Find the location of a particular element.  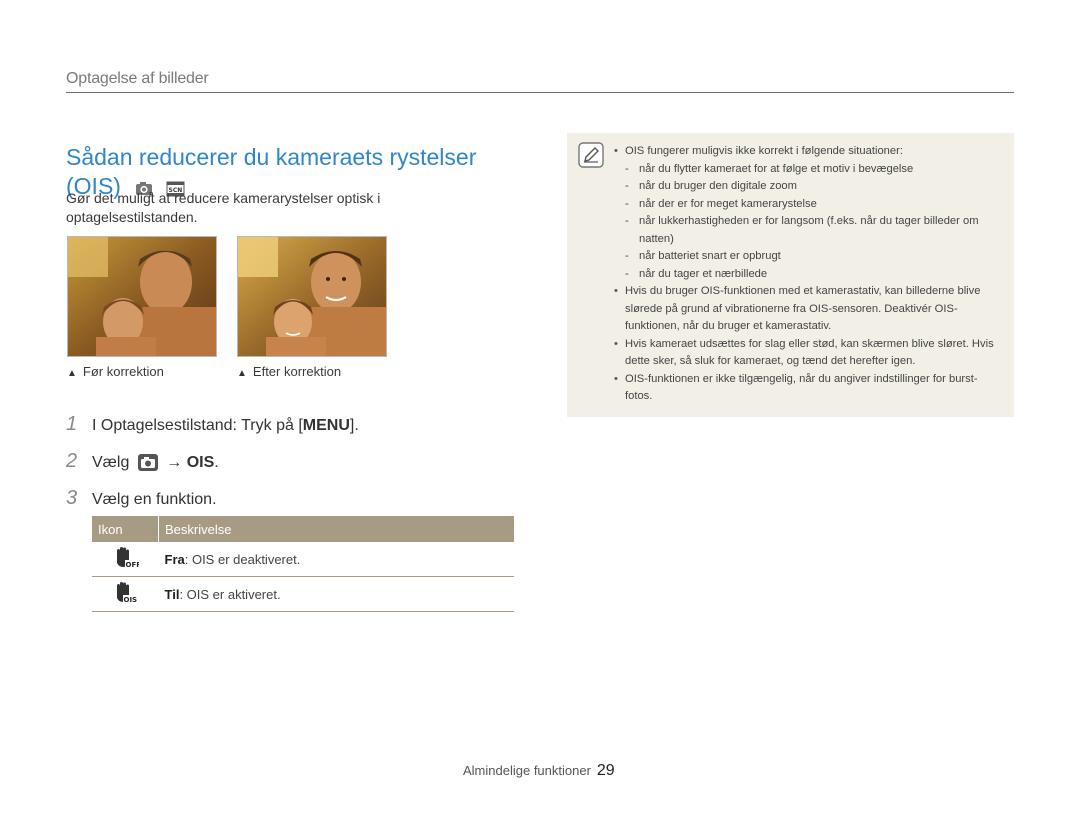

caption-before: ▲ Før korrektion is located at coordinates (115, 371).